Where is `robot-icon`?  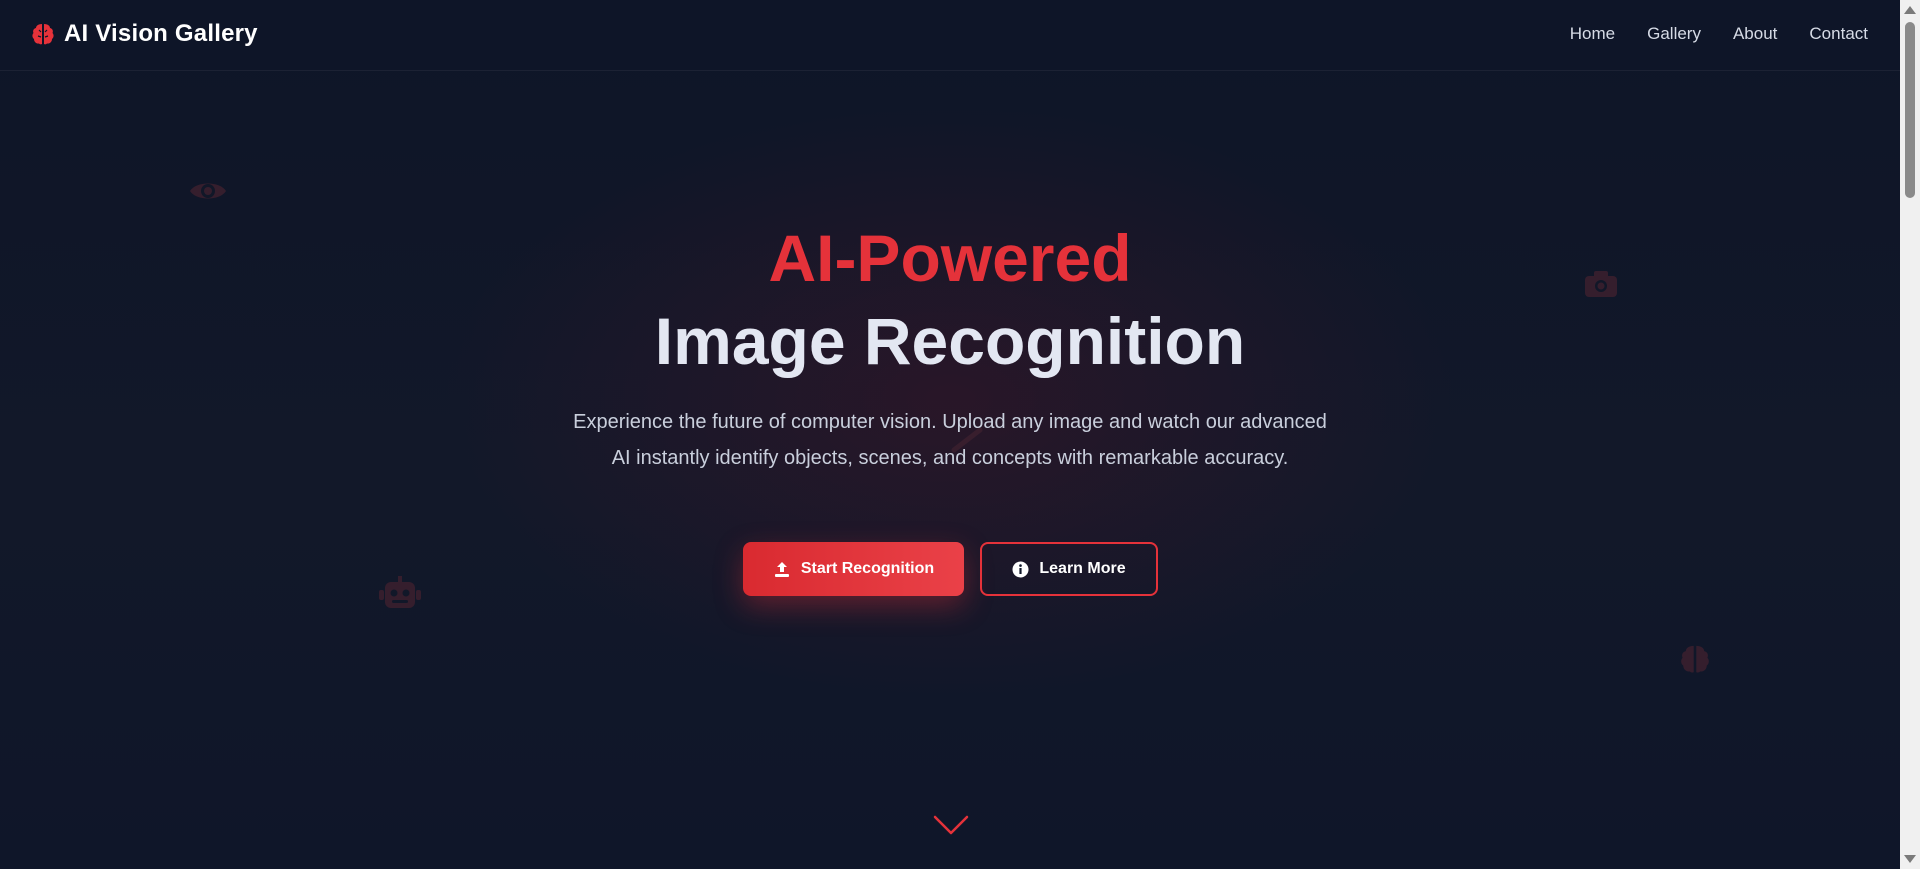
robot-icon is located at coordinates (400, 595).